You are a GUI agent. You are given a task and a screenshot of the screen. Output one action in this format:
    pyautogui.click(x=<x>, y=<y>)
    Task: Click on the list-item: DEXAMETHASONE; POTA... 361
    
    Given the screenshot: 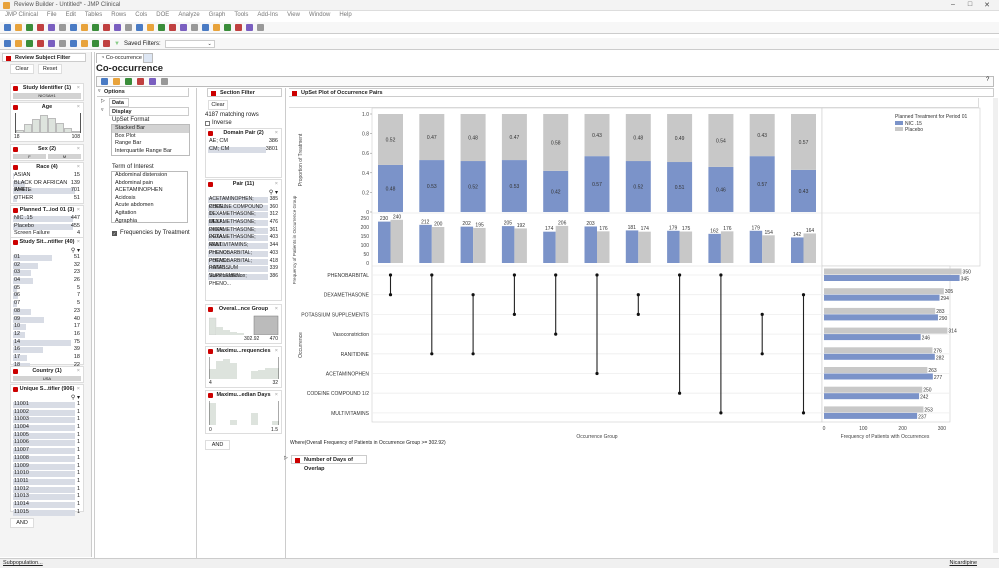 What is the action you would take?
    pyautogui.click(x=243, y=233)
    